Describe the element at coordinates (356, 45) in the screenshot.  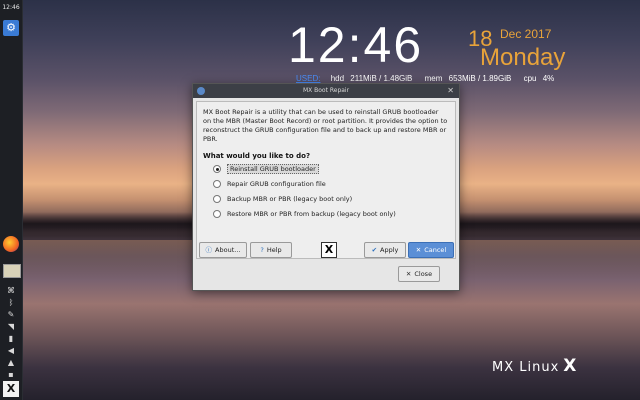
I see `conky-clock: 12:46` at that location.